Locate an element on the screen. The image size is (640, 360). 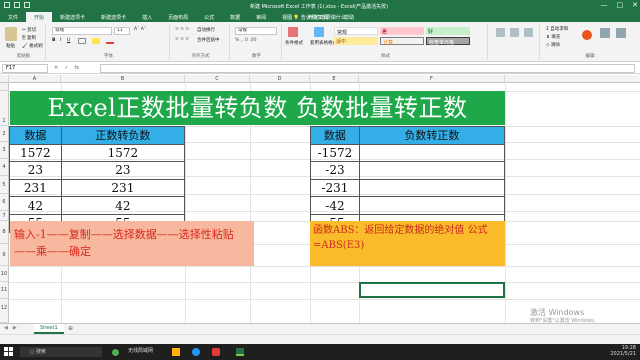
tab-insert: 插入 is located at coordinates (147, 17).